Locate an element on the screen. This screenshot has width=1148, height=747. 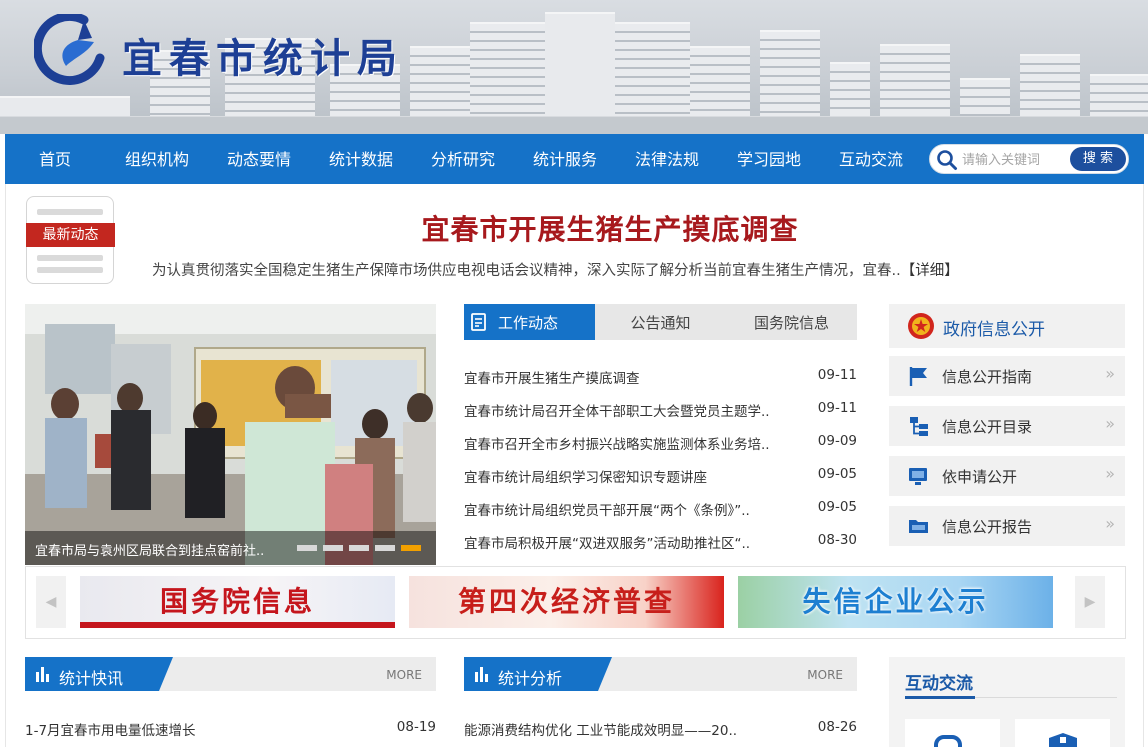
nav-item-statistics-data: 统计数据 is located at coordinates (361, 159).